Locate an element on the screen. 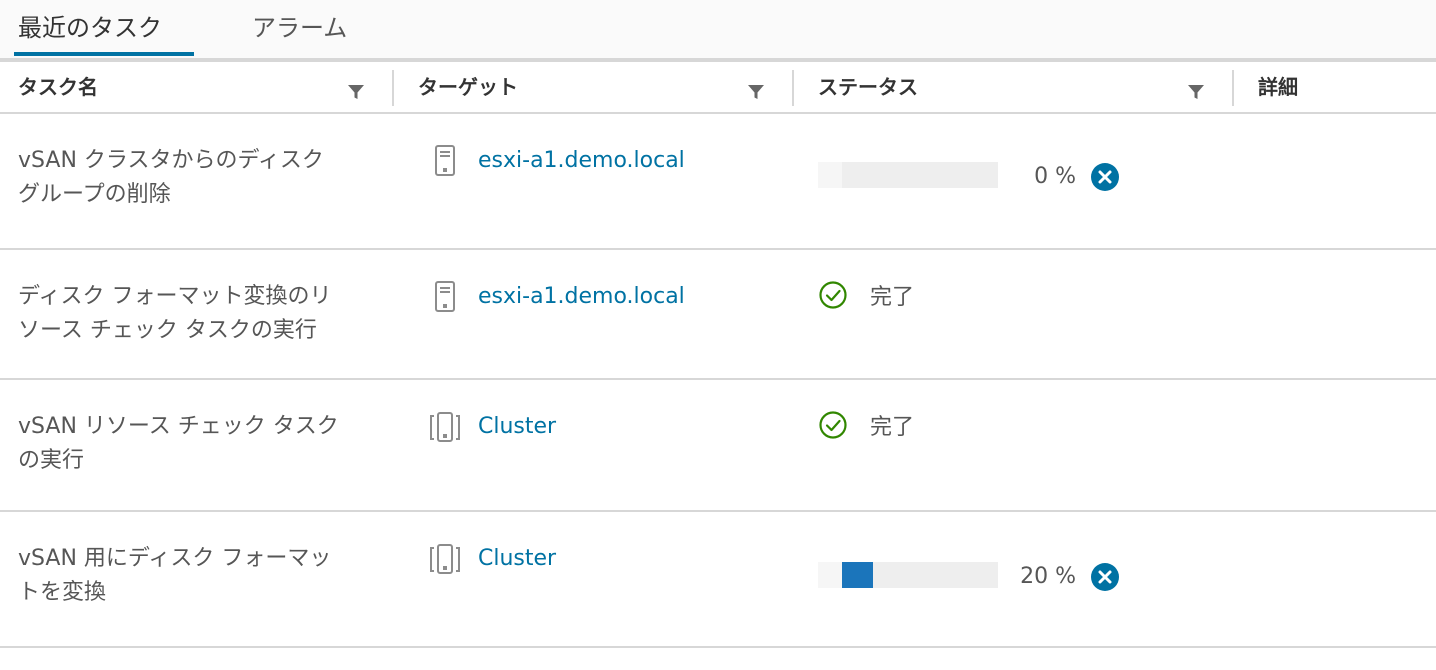 The height and width of the screenshot is (670, 1436). task-progress: 0 % is located at coordinates (969, 177).